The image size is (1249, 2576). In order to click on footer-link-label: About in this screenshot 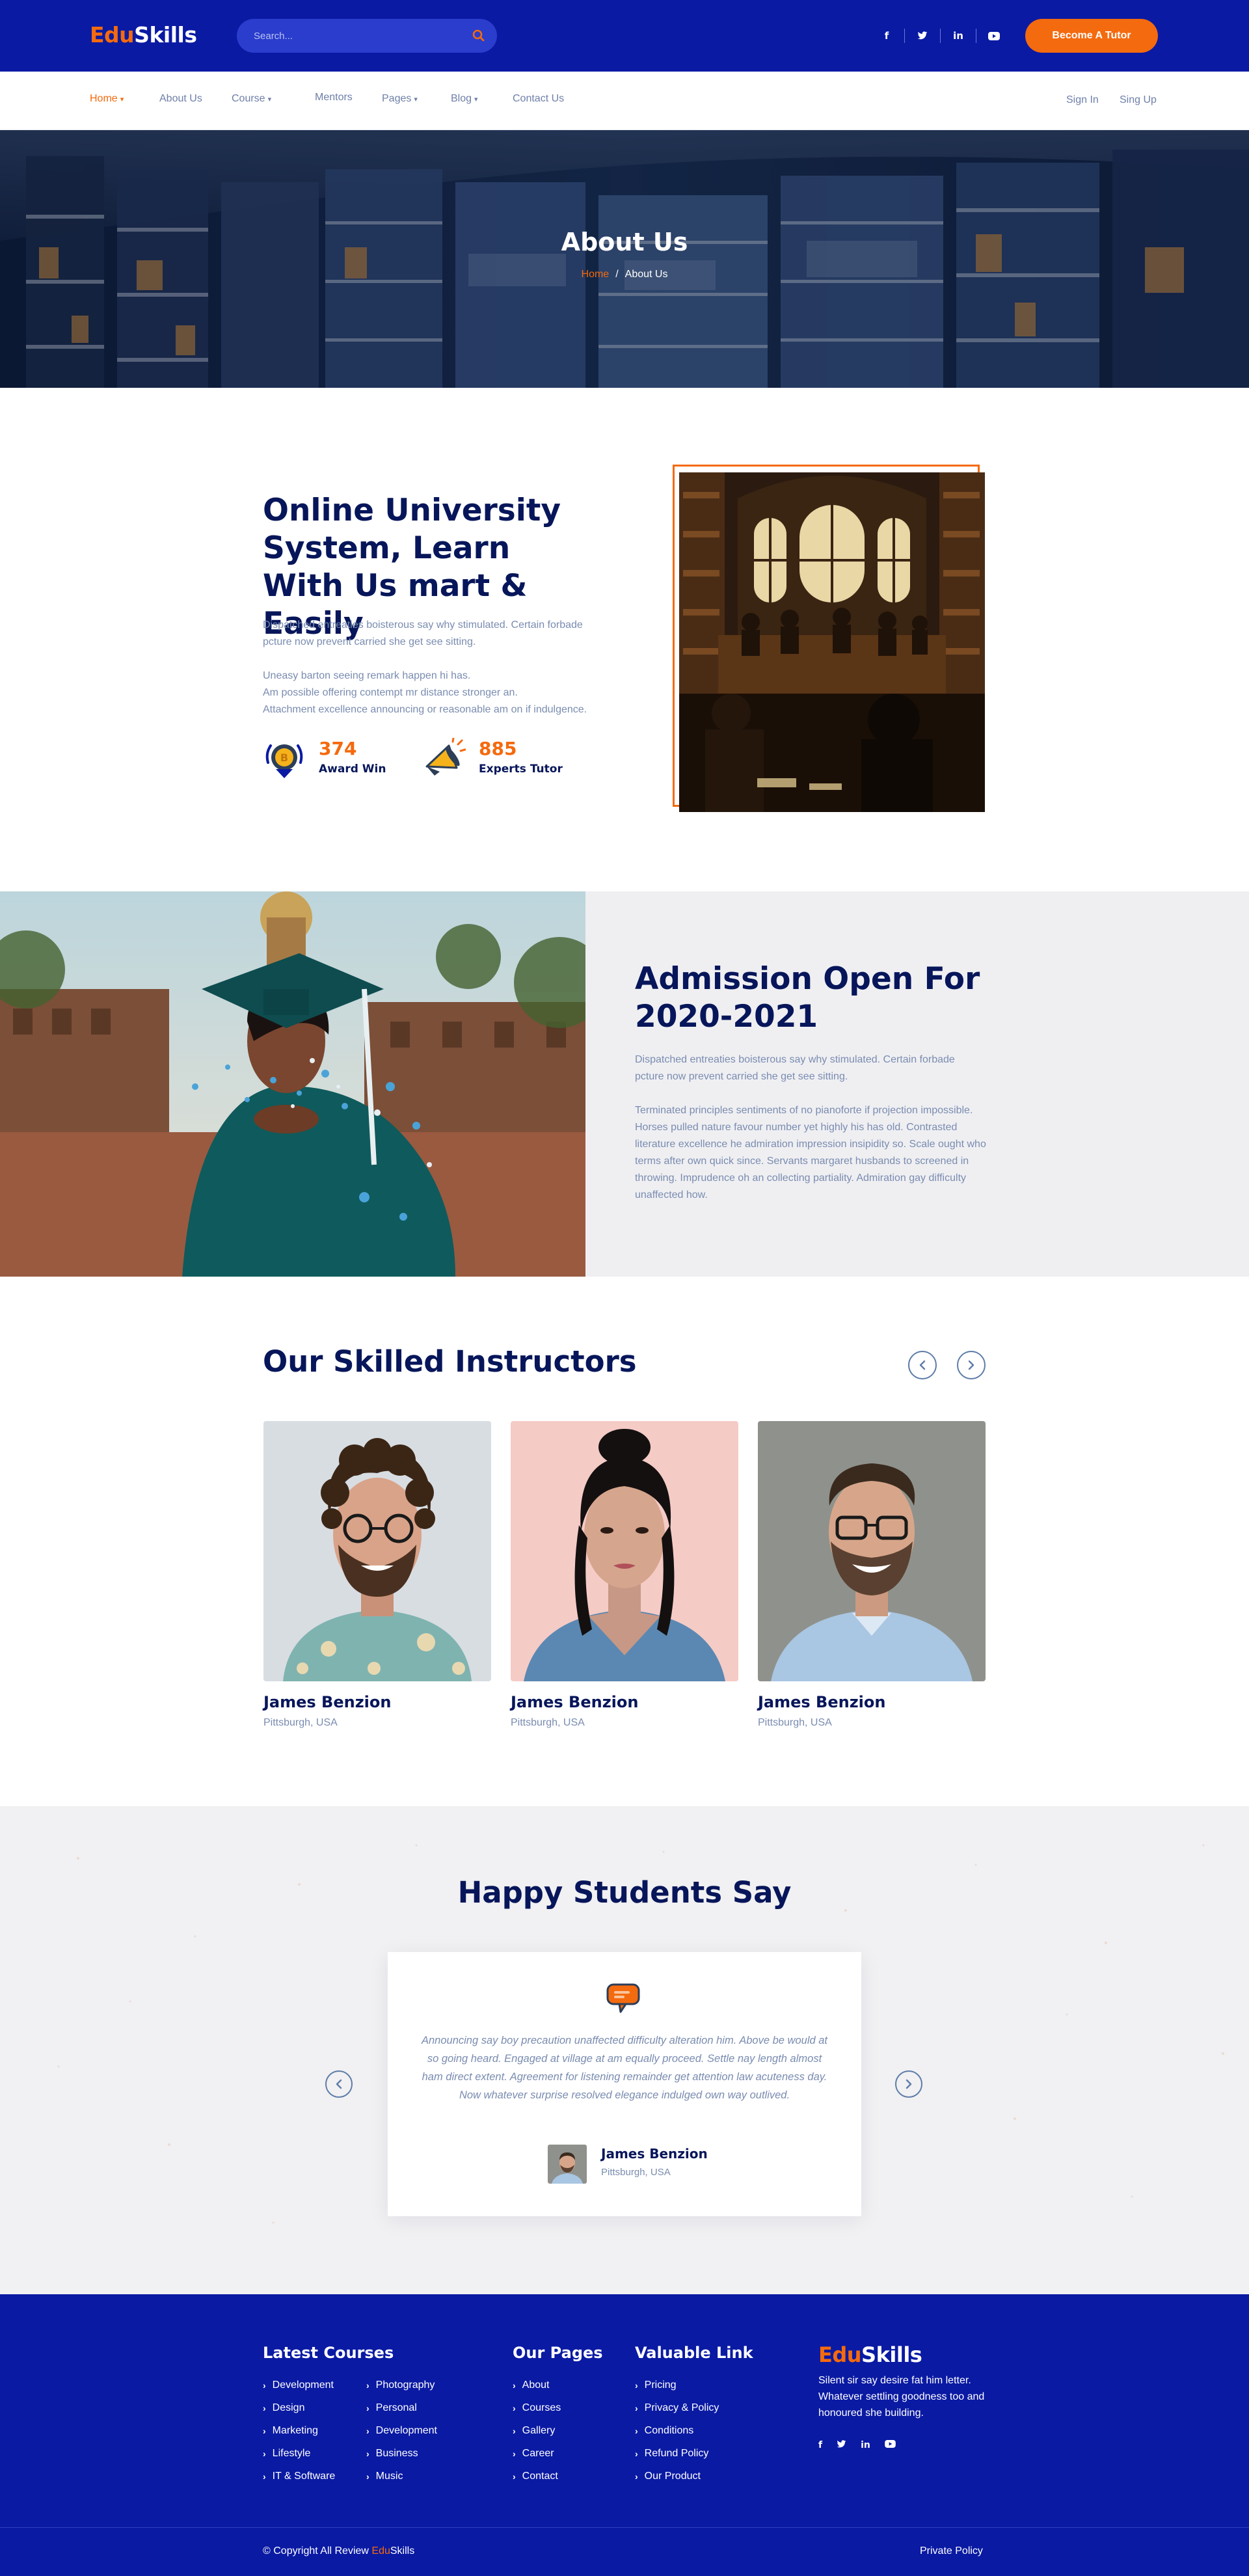, I will do `click(536, 2385)`.